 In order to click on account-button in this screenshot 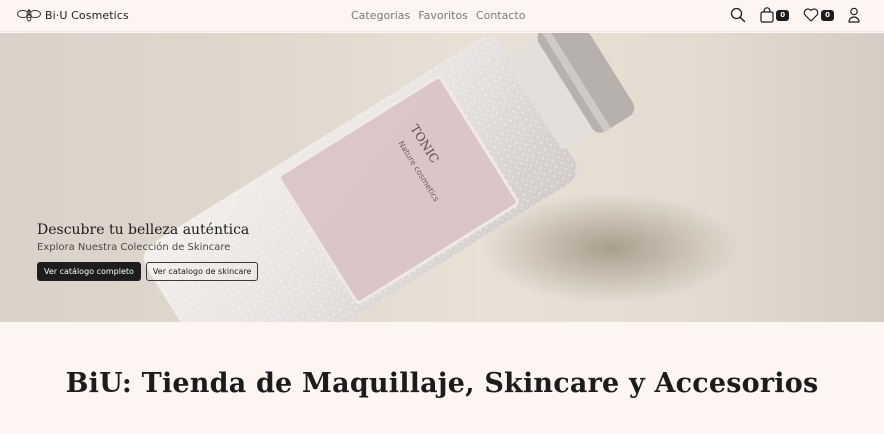, I will do `click(854, 15)`.